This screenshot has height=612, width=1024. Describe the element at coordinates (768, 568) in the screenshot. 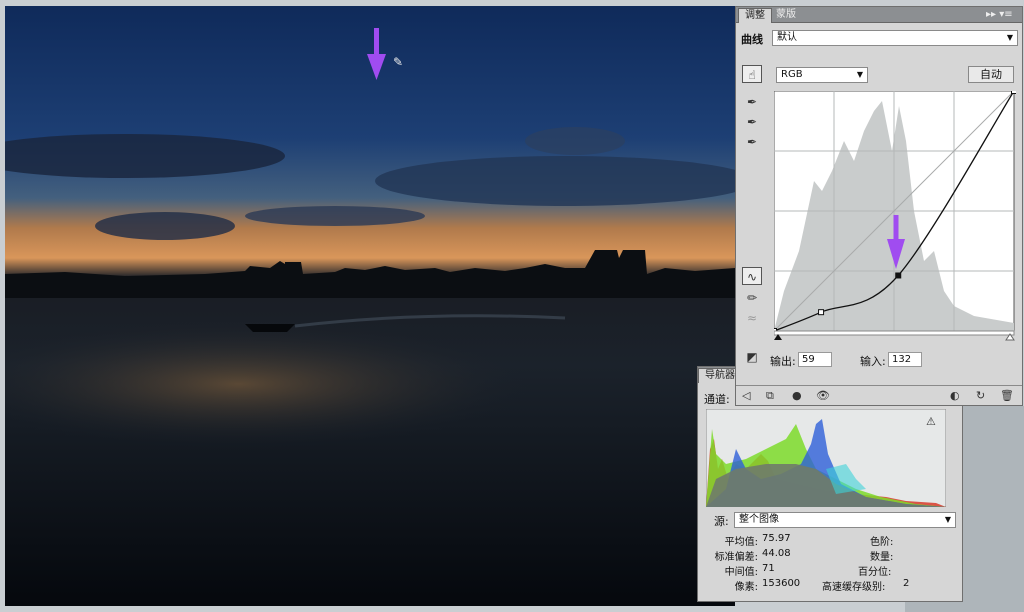

I see `median-value: 71` at that location.